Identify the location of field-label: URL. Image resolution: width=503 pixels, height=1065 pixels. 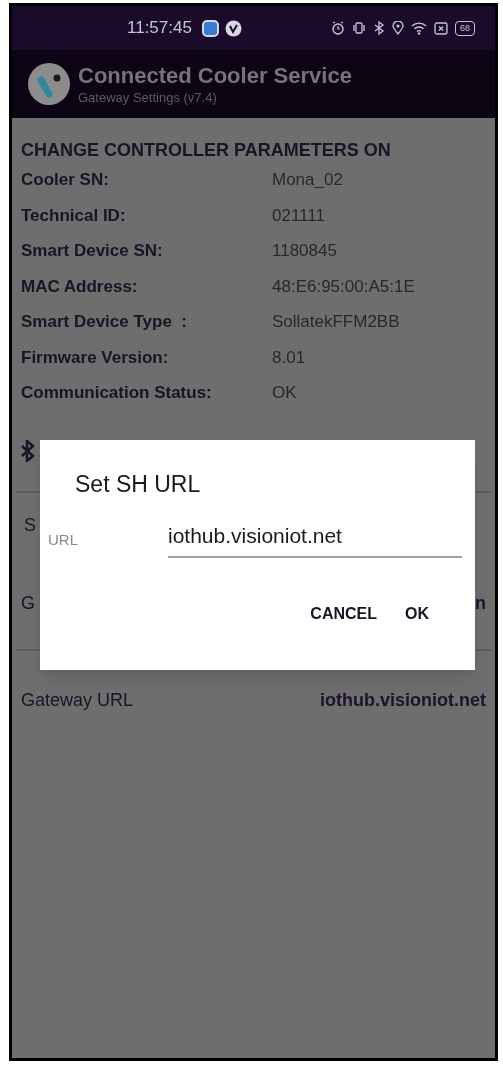
(63, 540).